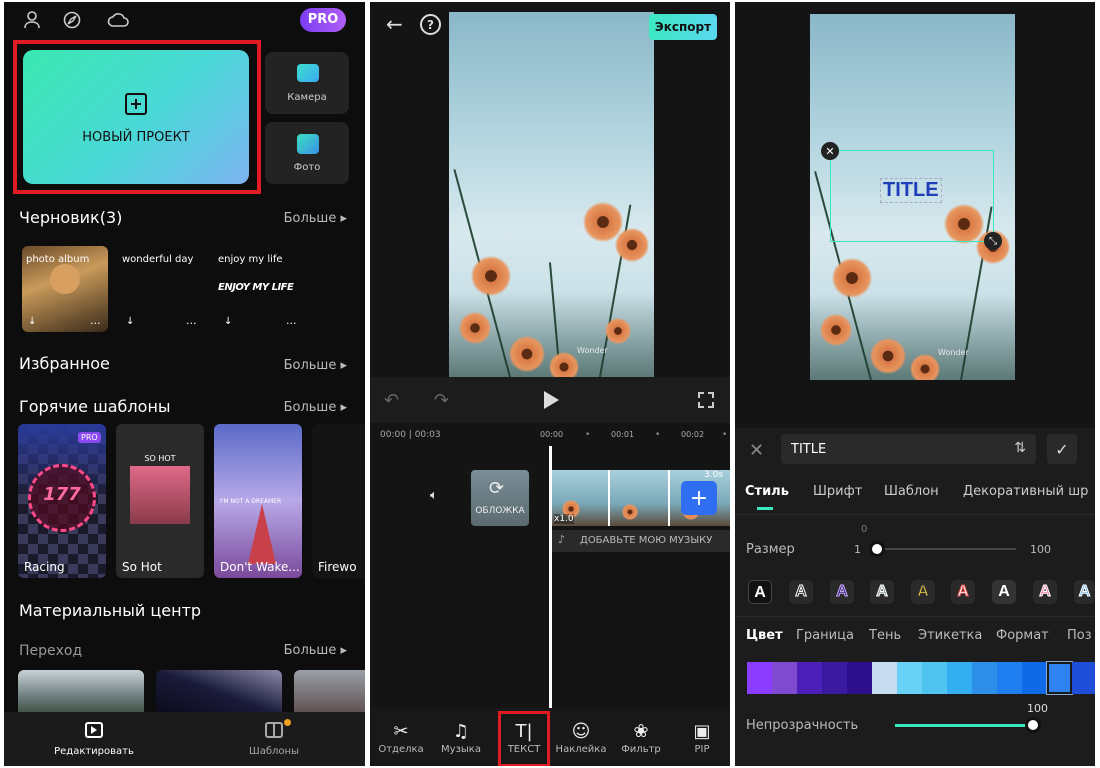 Image resolution: width=1100 pixels, height=768 pixels. I want to click on compass-icon, so click(72, 20).